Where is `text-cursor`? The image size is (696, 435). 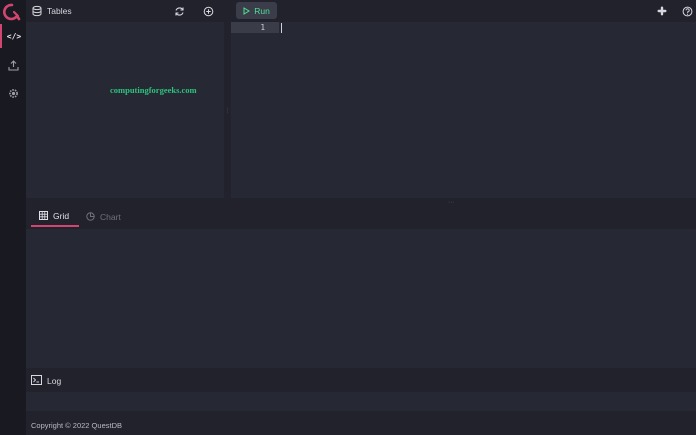
text-cursor is located at coordinates (281, 28).